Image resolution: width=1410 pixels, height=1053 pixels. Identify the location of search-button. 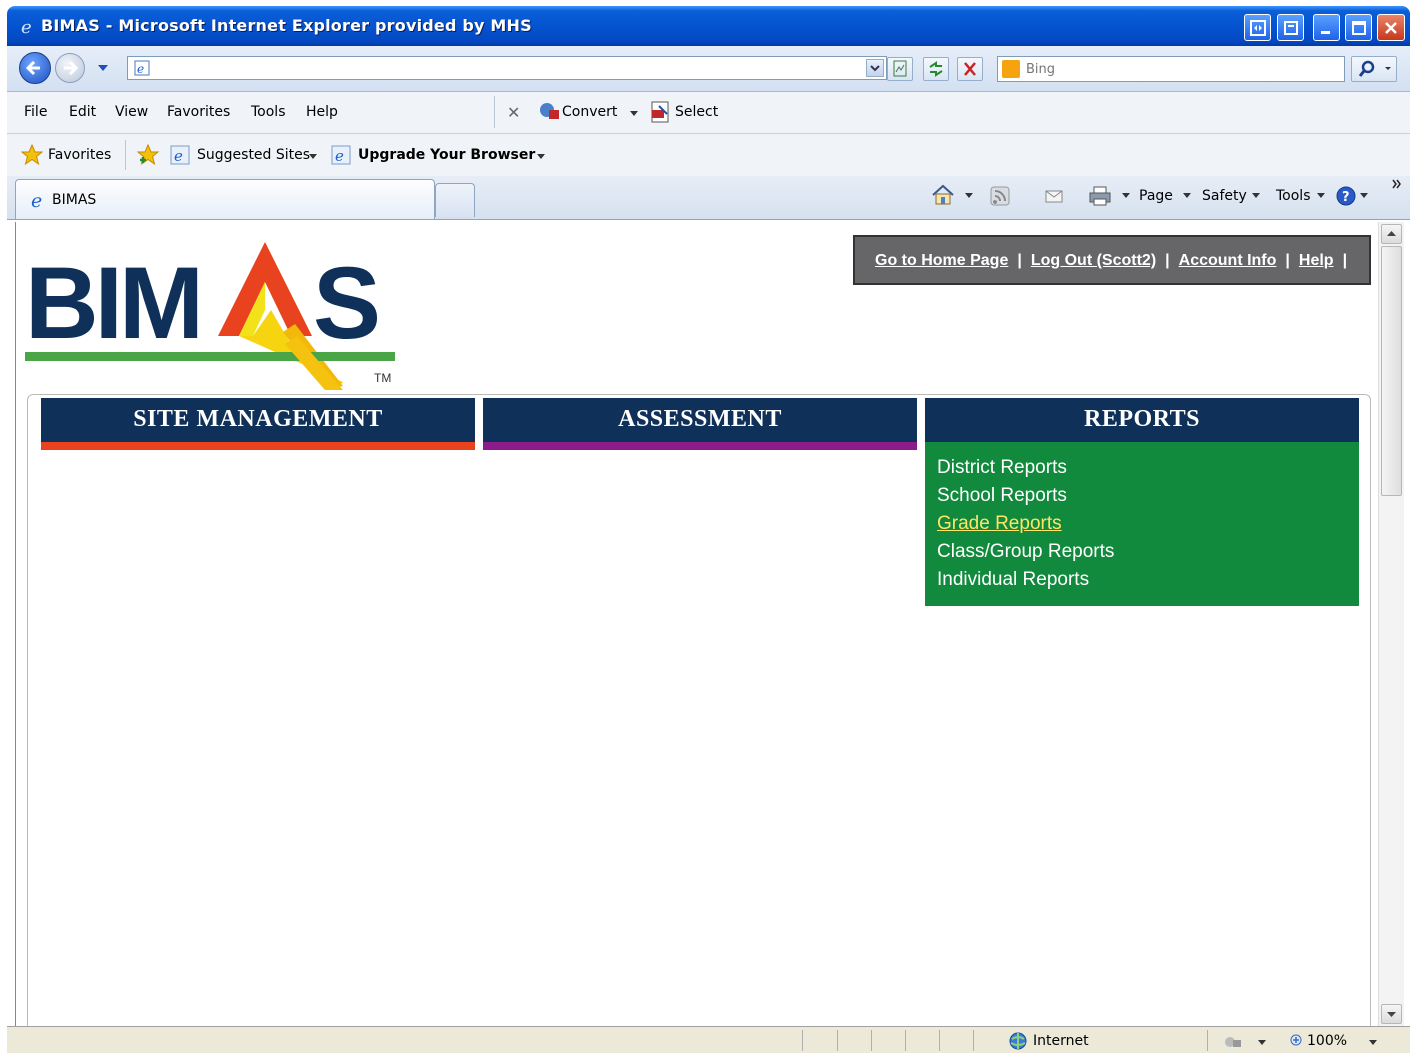
(1374, 69).